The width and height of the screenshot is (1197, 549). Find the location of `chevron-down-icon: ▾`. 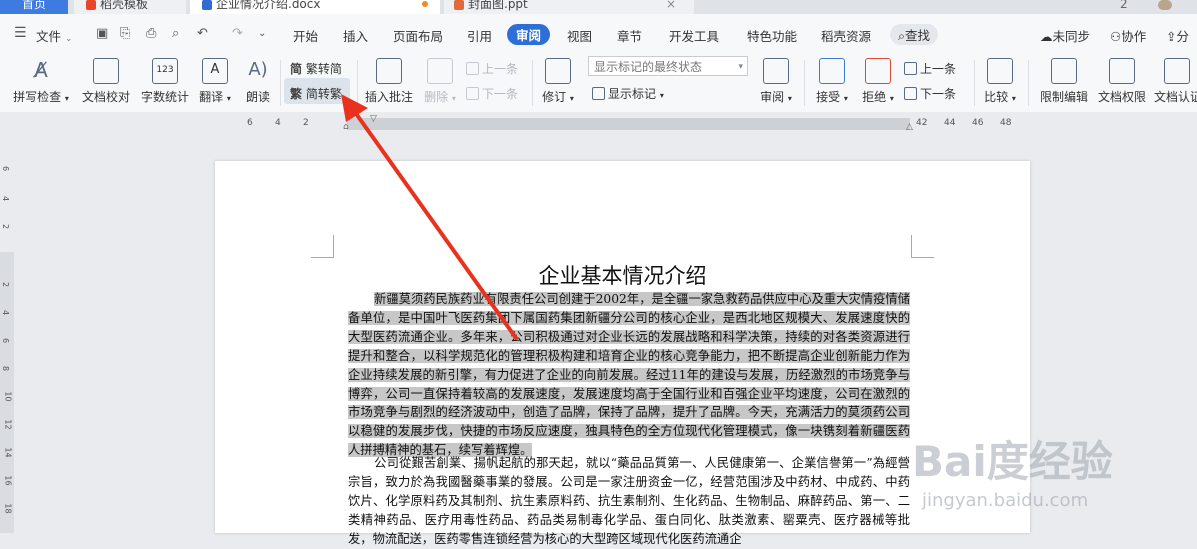

chevron-down-icon: ▾ is located at coordinates (740, 67).